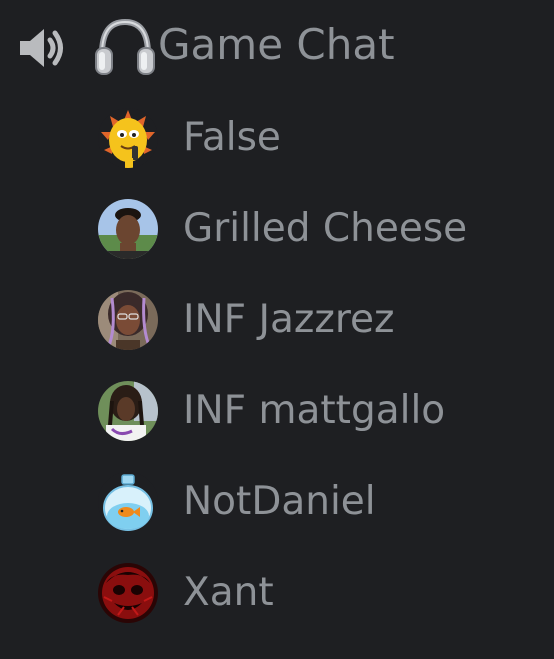 The width and height of the screenshot is (554, 659). I want to click on voice-user: Grilled Cheese, so click(277, 232).